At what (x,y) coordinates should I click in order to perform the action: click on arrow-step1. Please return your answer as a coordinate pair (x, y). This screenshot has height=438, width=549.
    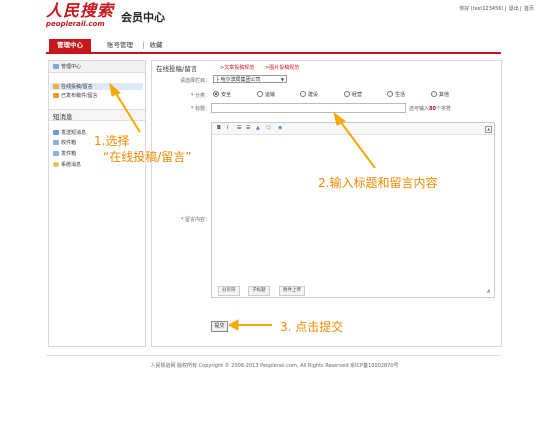
    Looking at the image, I should click on (127, 112).